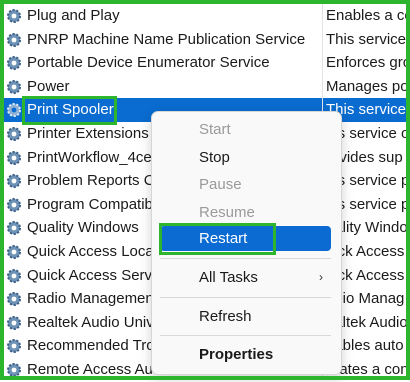 Image resolution: width=410 pixels, height=382 pixels. Describe the element at coordinates (205, 87) in the screenshot. I see `service-row: Power Manages po` at that location.